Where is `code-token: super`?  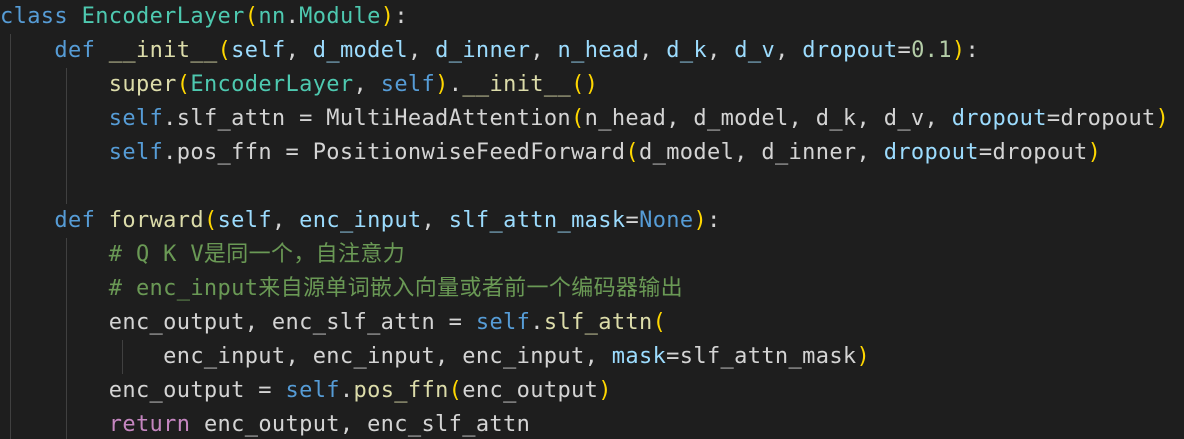
code-token: super is located at coordinates (142, 84).